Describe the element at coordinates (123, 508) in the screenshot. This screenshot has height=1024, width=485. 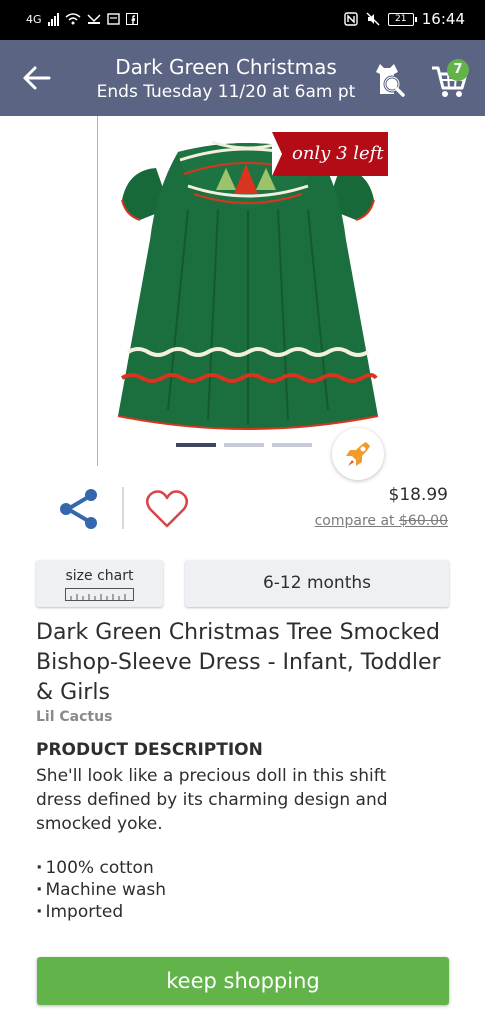
I see `action-divider` at that location.